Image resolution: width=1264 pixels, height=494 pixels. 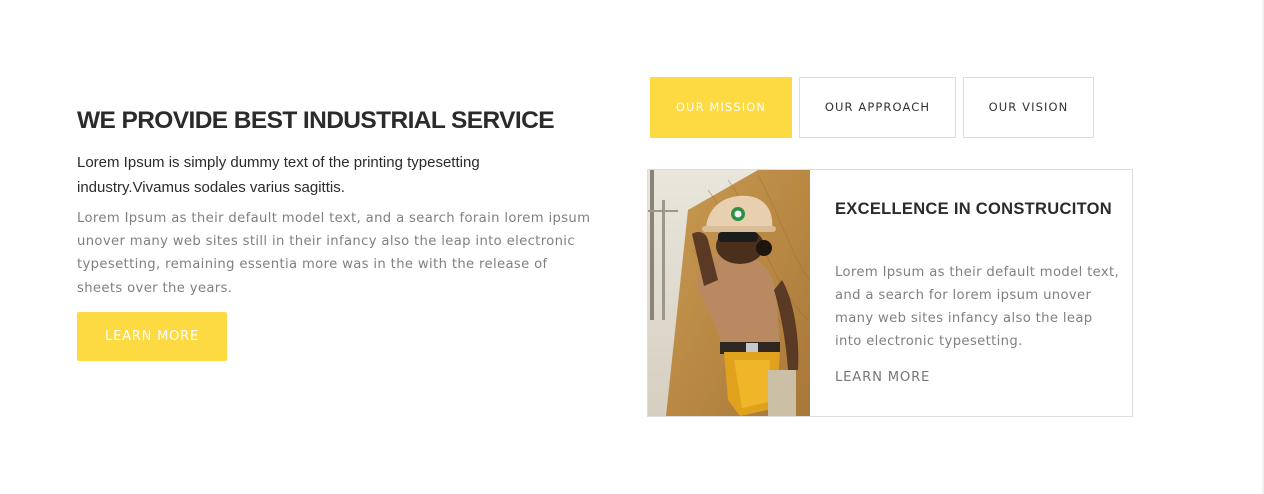 I want to click on tab-our-mission: OUR MISSION, so click(x=721, y=107).